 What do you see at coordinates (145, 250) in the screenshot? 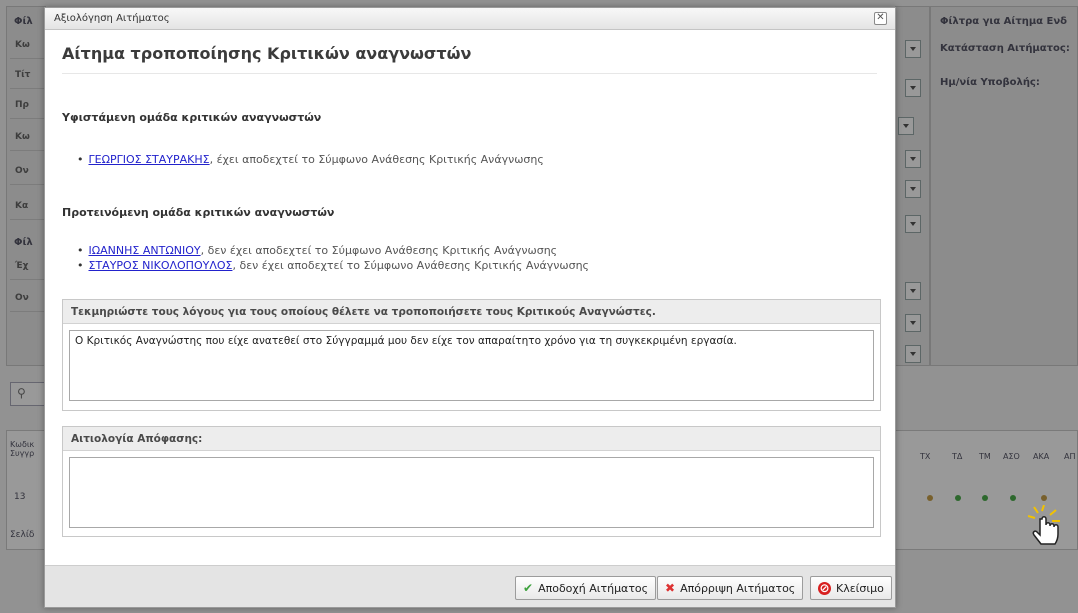
I see `reader-link: ΙΩΑΝΝΗΣ ΑΝΤΩΝΙΟΥ` at bounding box center [145, 250].